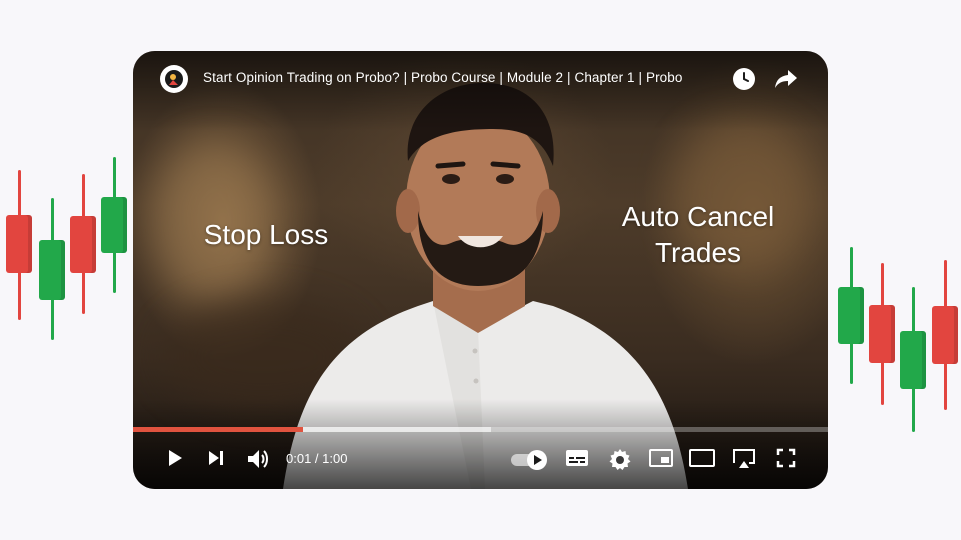 This screenshot has width=961, height=540. I want to click on settings-icon, so click(620, 460).